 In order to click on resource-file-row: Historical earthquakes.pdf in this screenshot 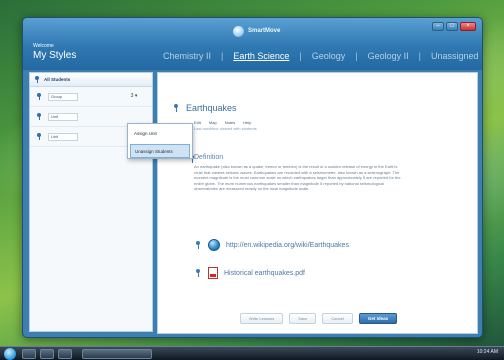, I will do `click(249, 273)`.